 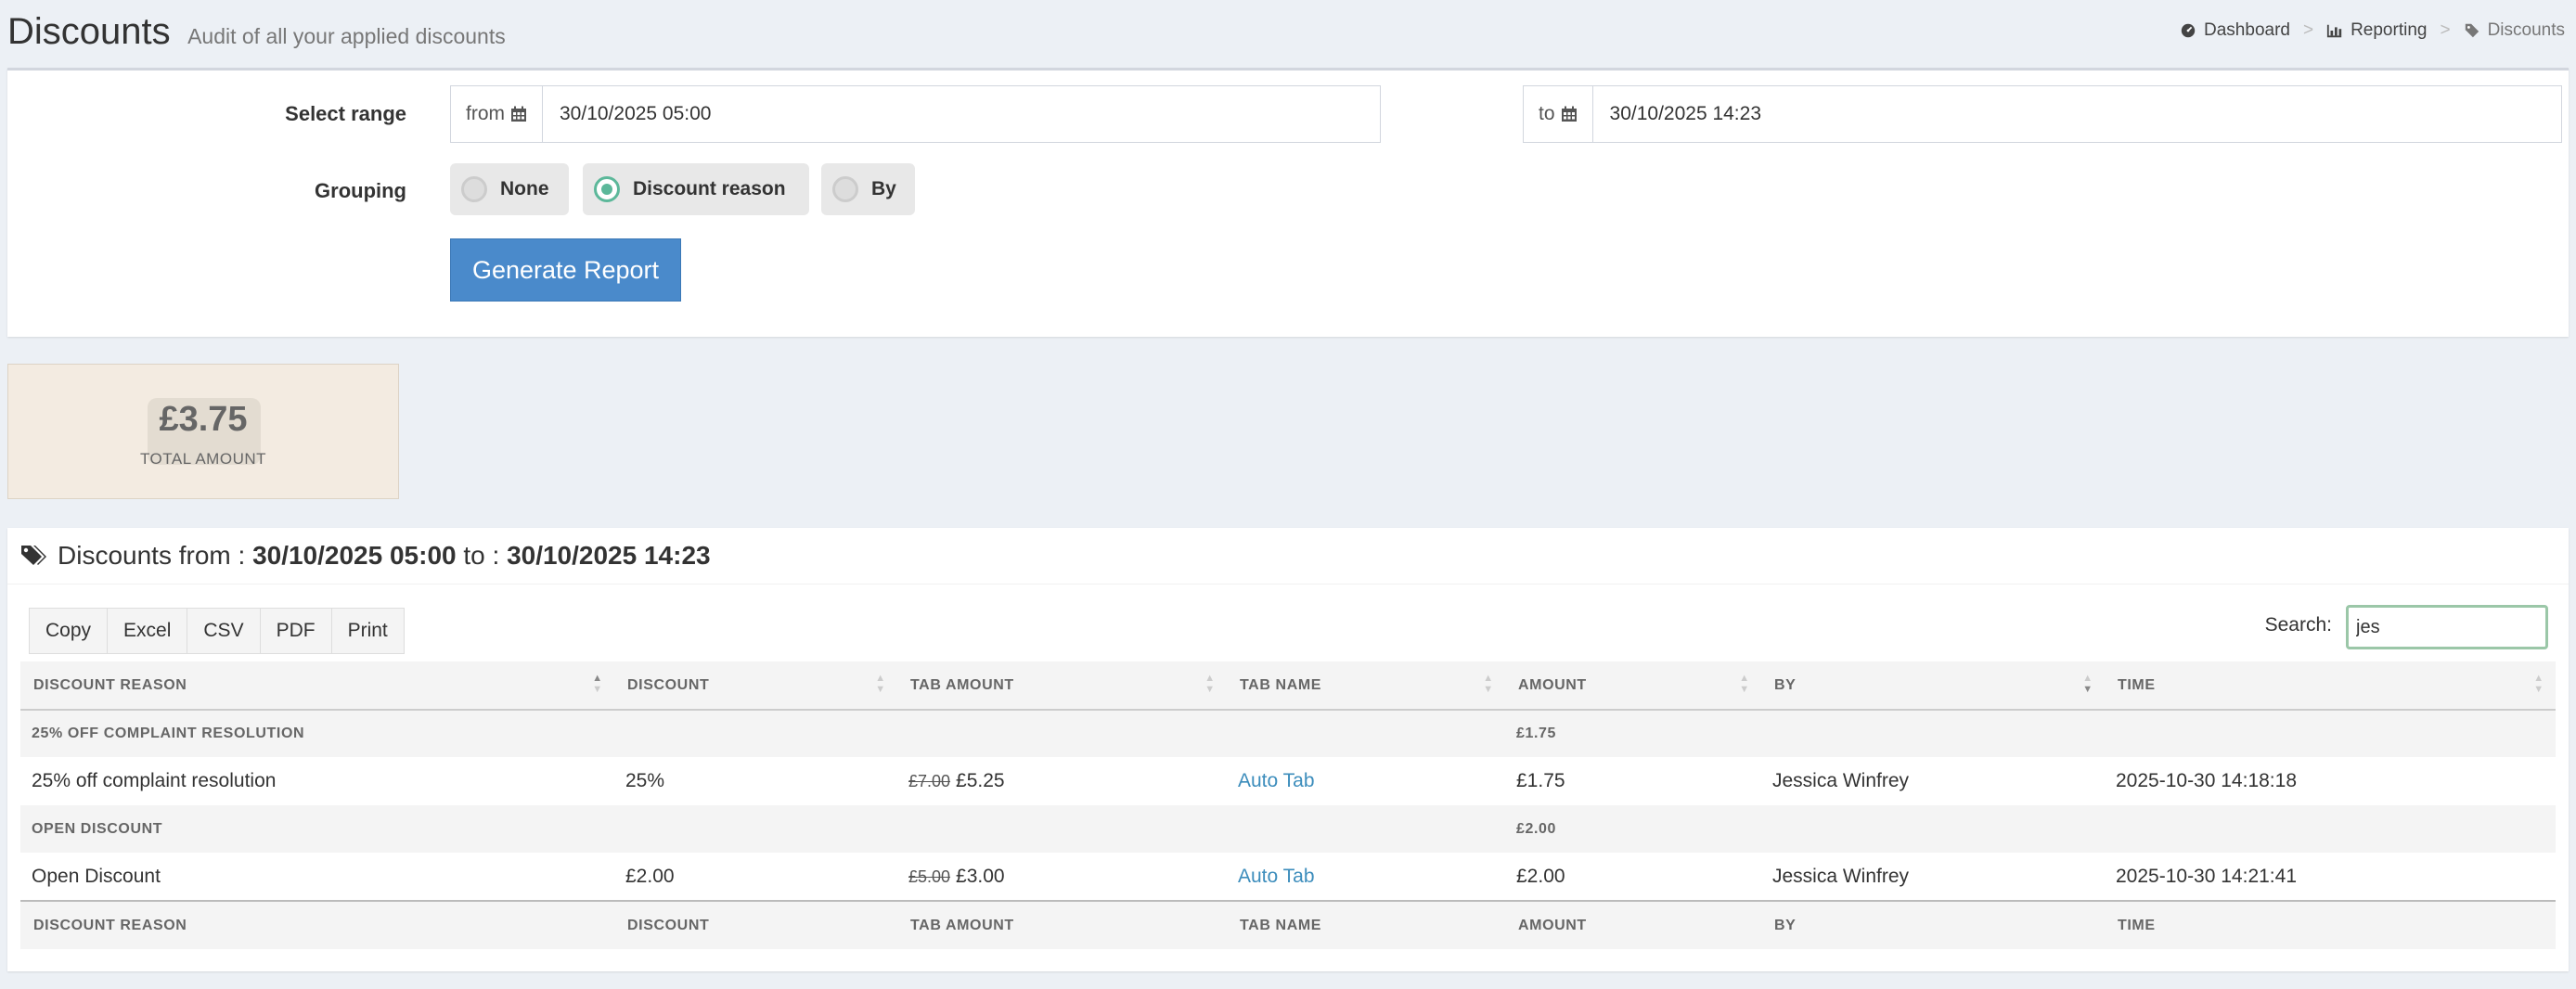 I want to click on export-buttons: Copy Excel CSV PDF Print, so click(x=217, y=631).